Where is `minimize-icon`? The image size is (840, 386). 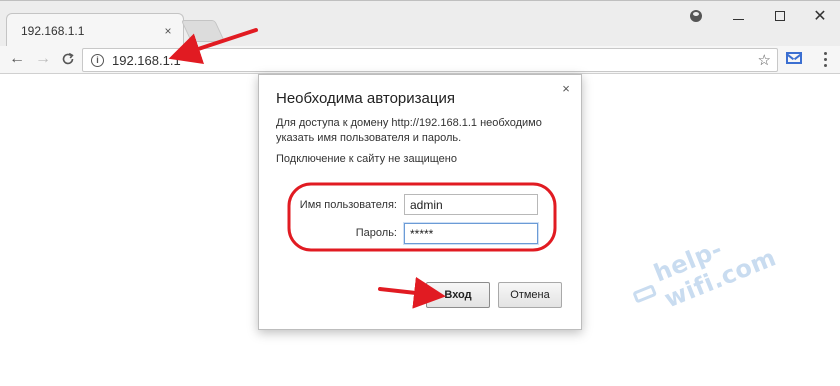
minimize-icon is located at coordinates (738, 19).